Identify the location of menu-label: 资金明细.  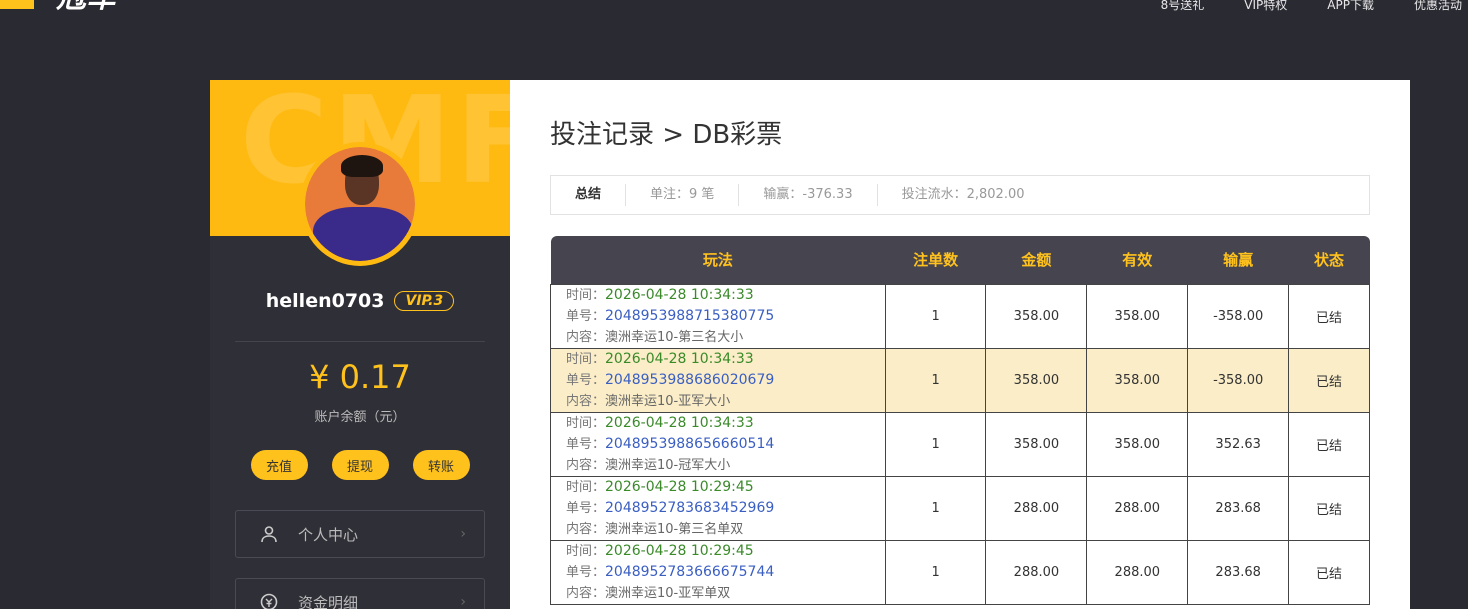
(328, 601).